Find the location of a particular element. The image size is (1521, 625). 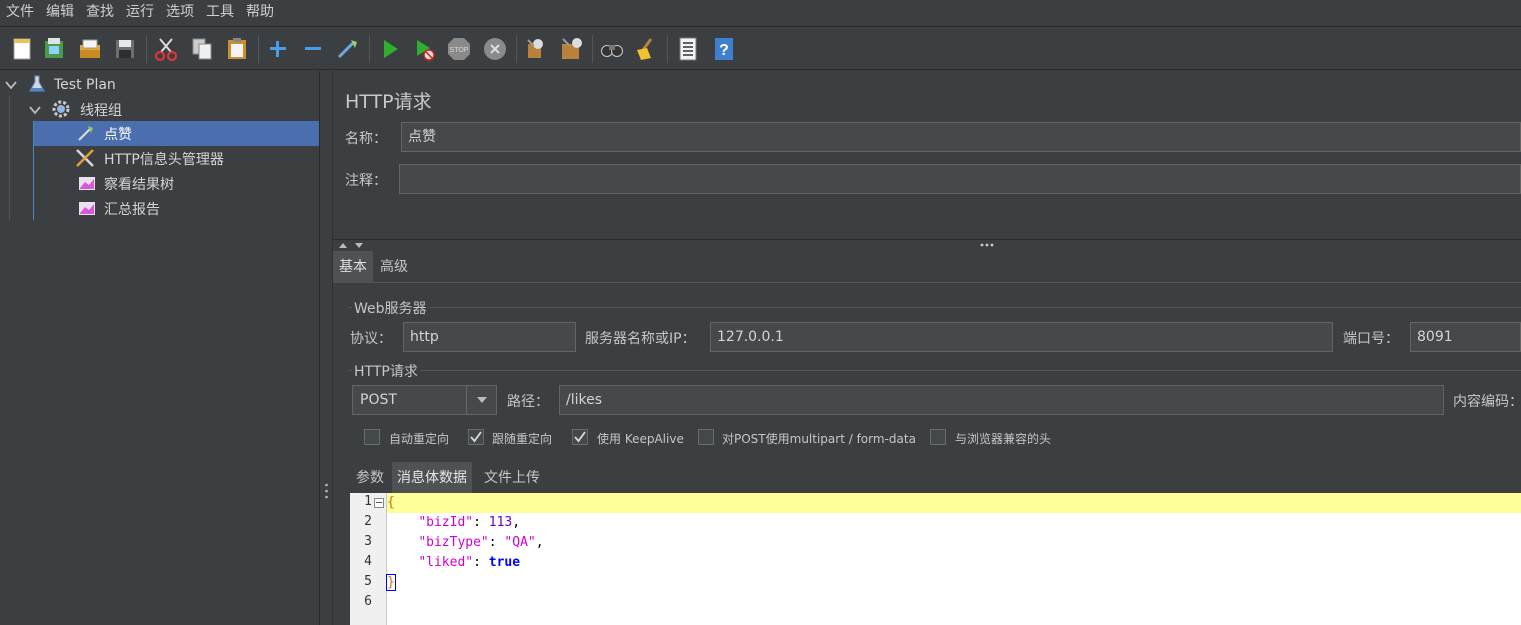

tab-parameters: 参数 is located at coordinates (370, 478).